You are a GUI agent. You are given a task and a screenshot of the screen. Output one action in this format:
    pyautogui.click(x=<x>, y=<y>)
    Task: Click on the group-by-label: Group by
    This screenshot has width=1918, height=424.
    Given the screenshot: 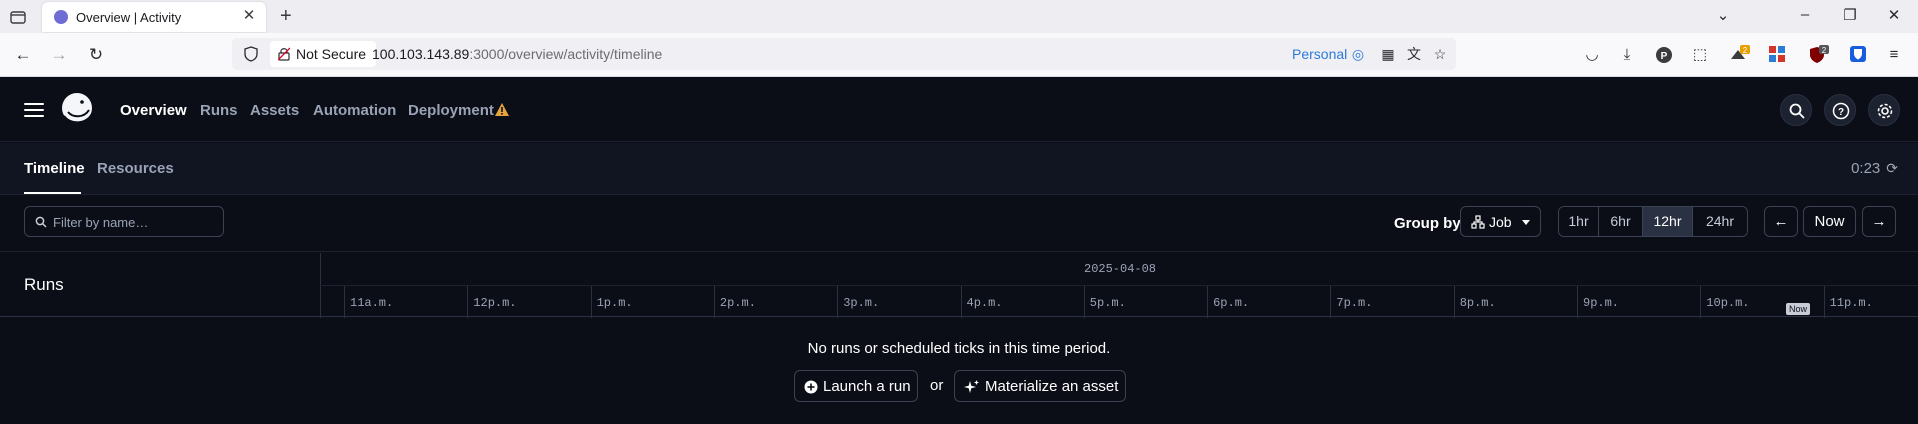 What is the action you would take?
    pyautogui.click(x=1427, y=223)
    